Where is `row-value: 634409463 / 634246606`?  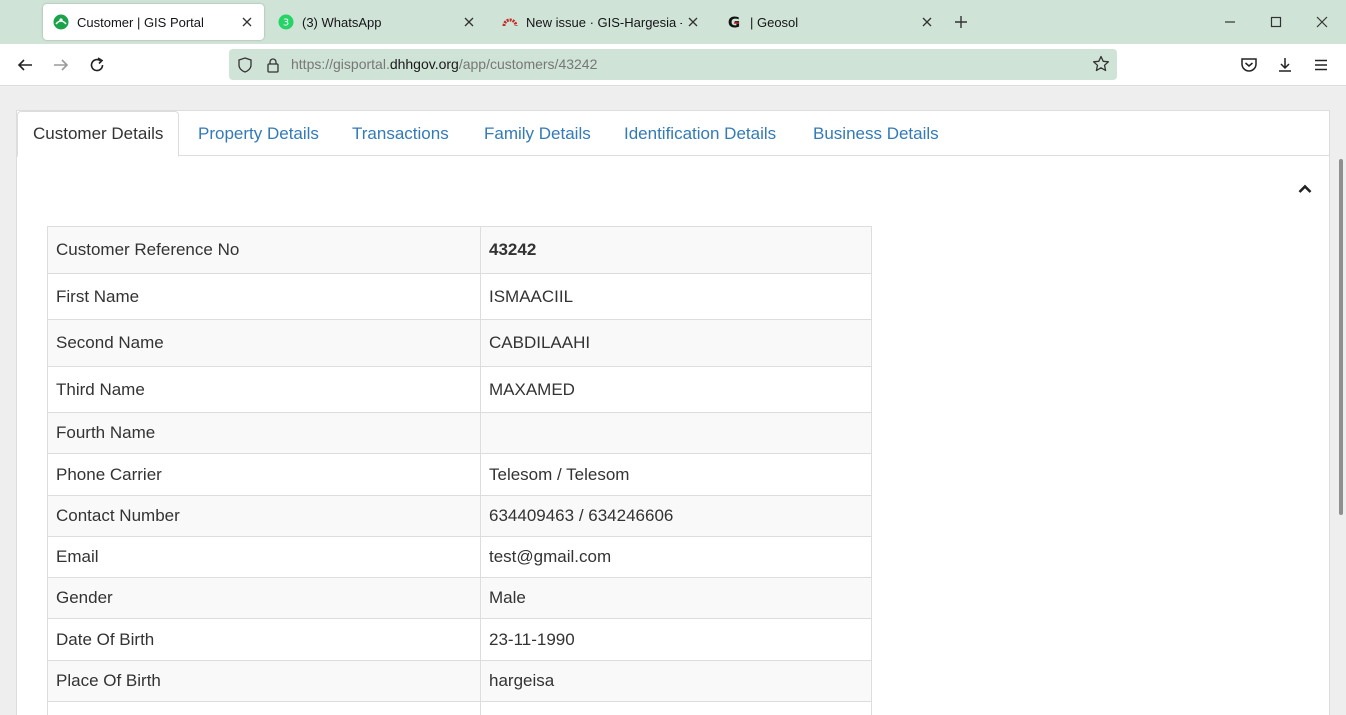 row-value: 634409463 / 634246606 is located at coordinates (676, 516).